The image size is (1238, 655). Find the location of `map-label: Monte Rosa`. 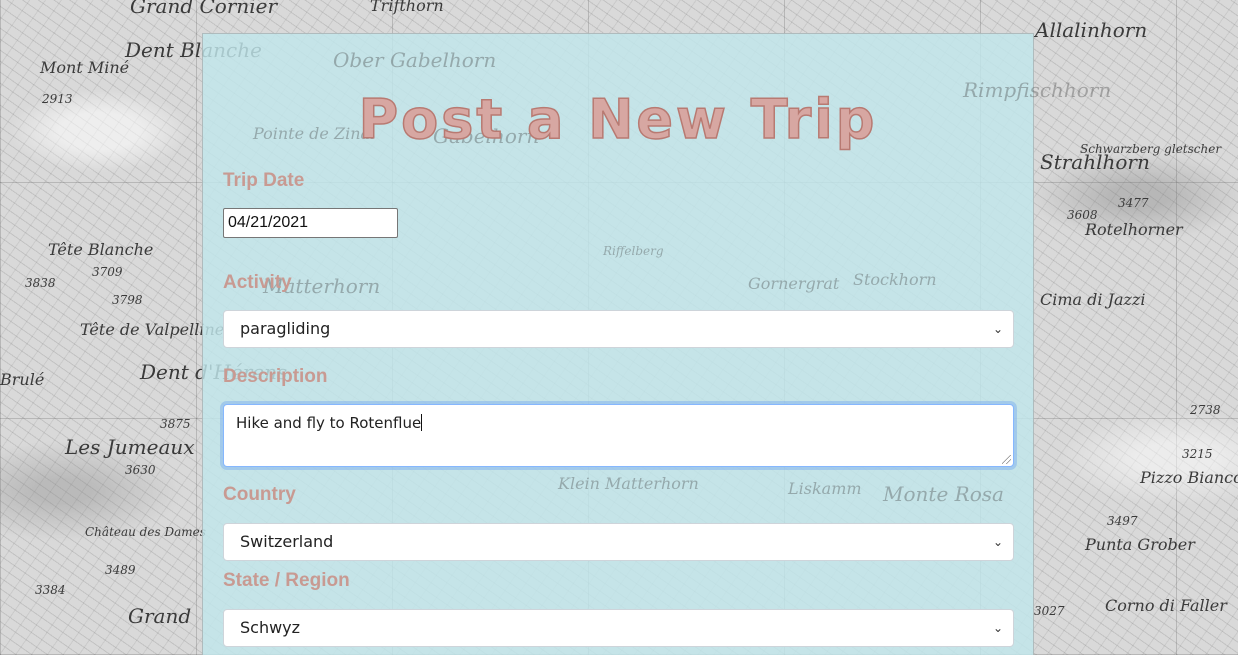

map-label: Monte Rosa is located at coordinates (943, 494).